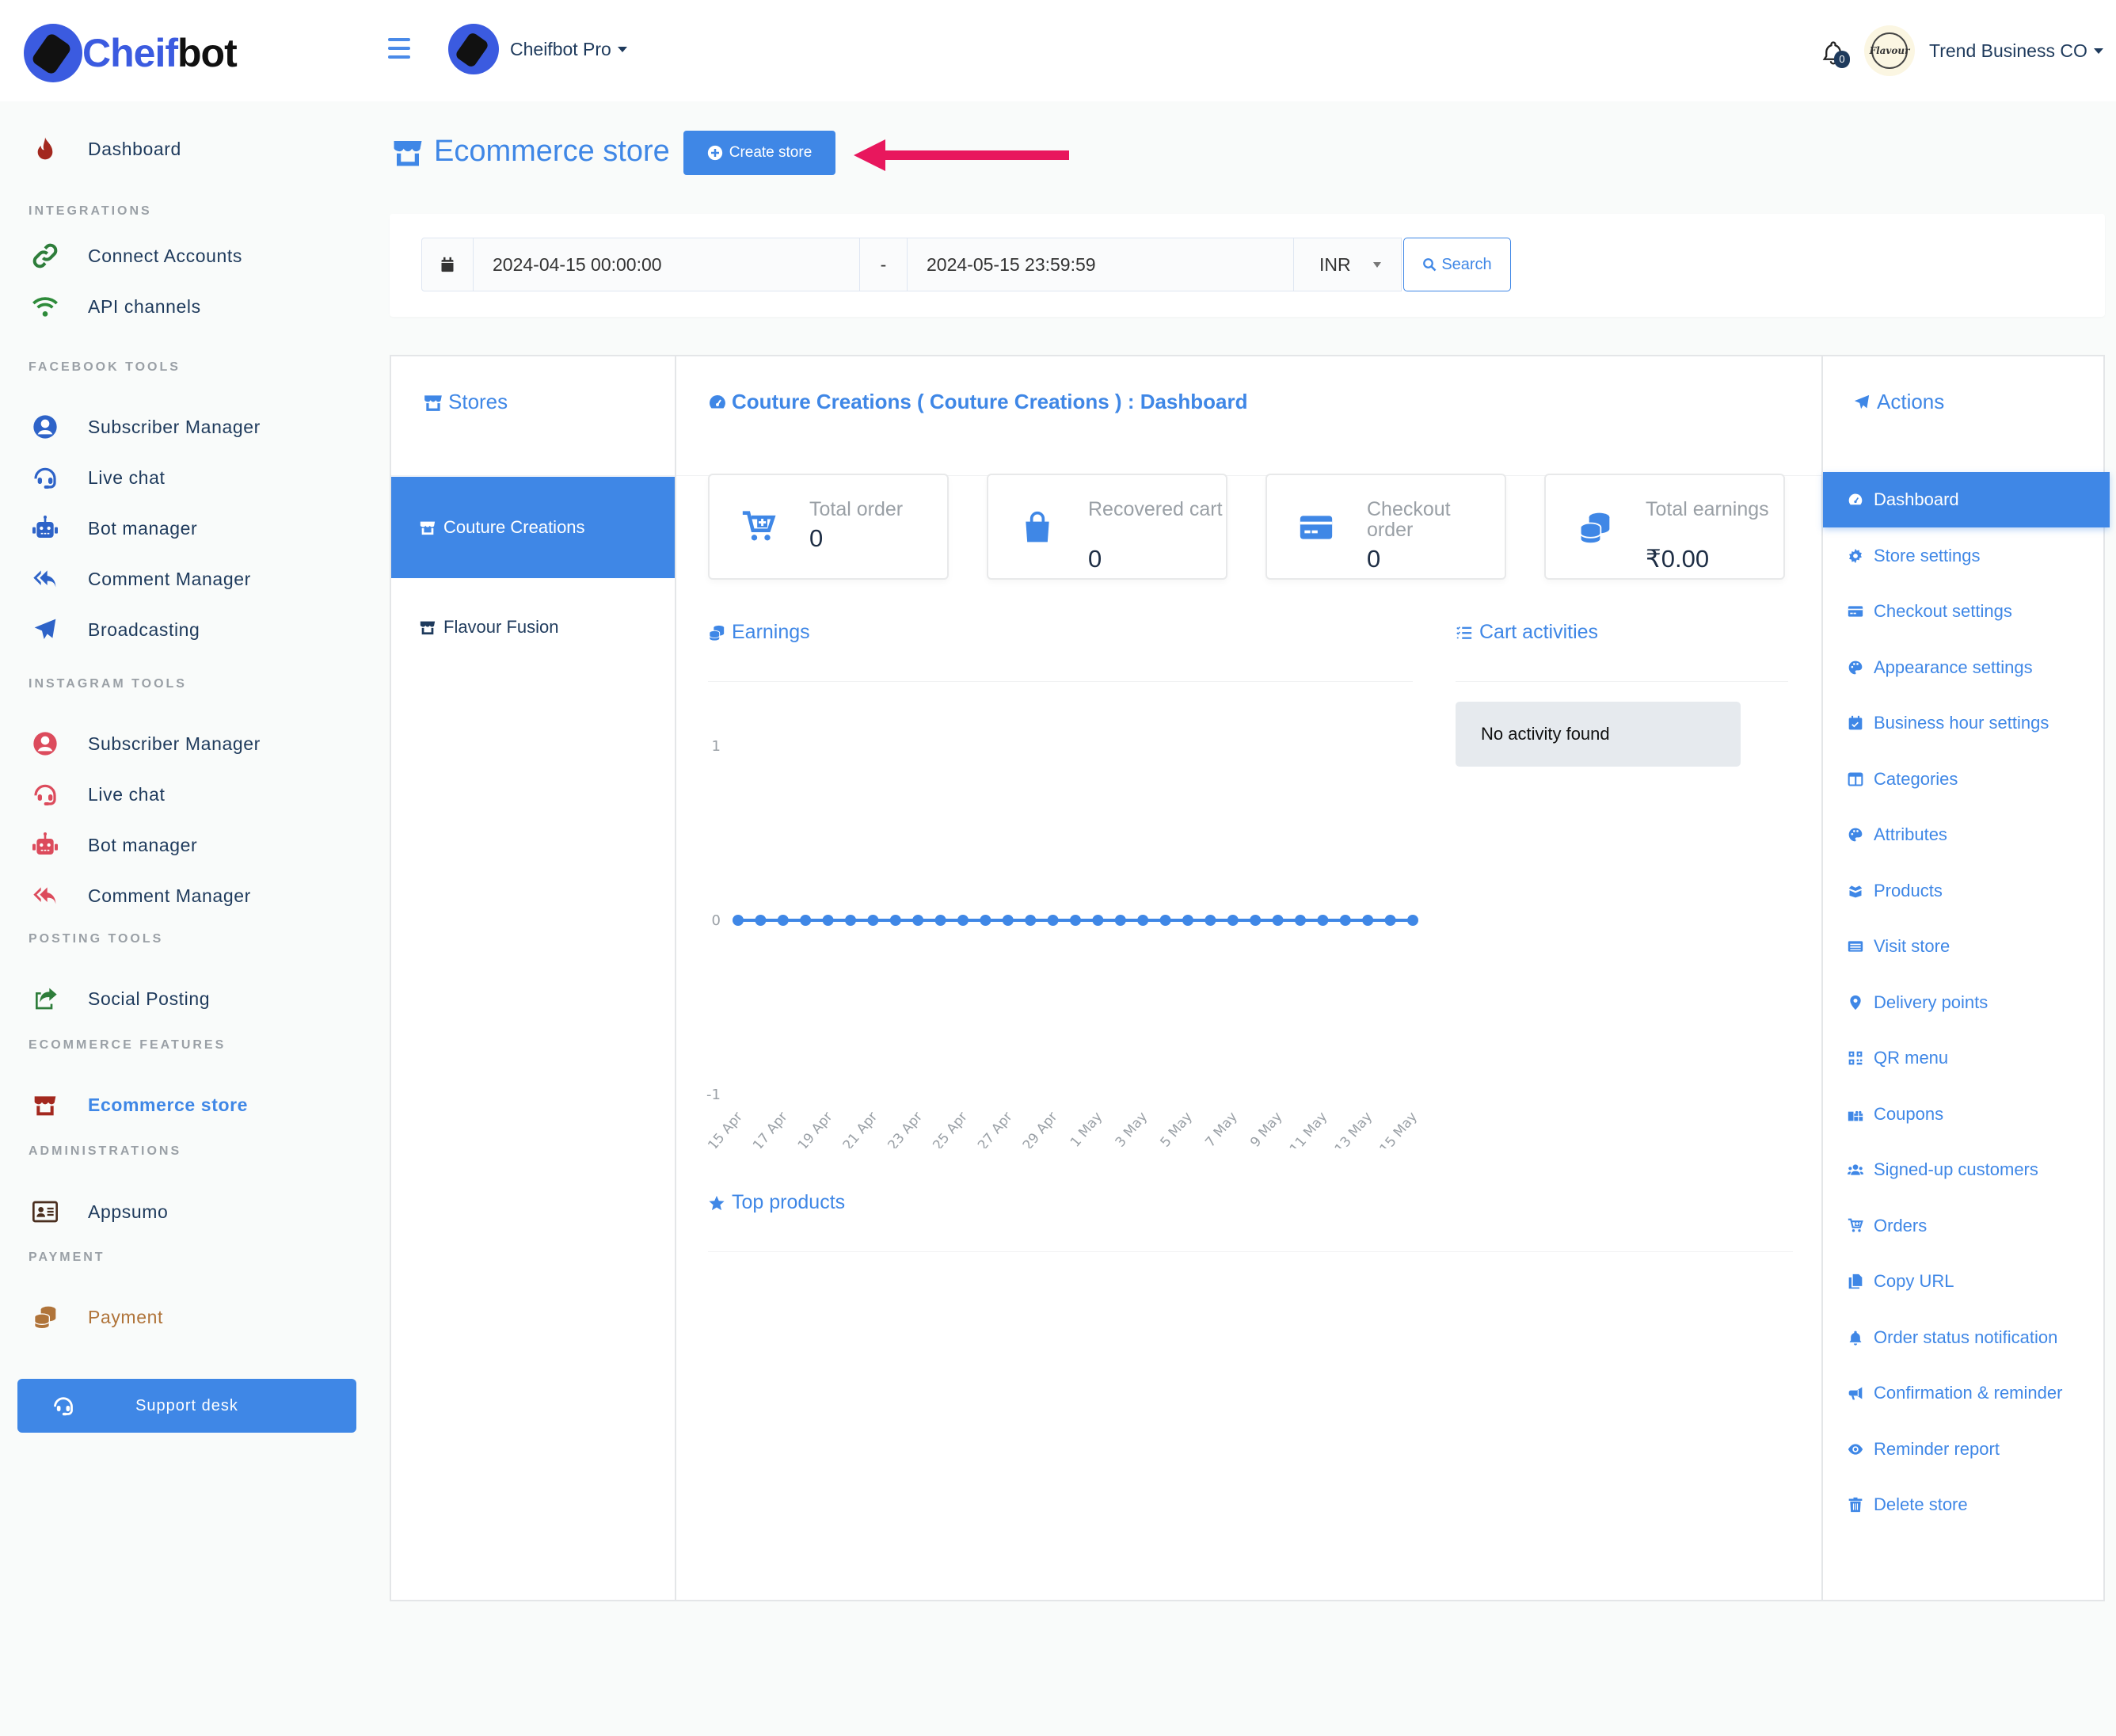 This screenshot has height=1736, width=2116. Describe the element at coordinates (1967, 946) in the screenshot. I see `action-visit-store: Visit store` at that location.